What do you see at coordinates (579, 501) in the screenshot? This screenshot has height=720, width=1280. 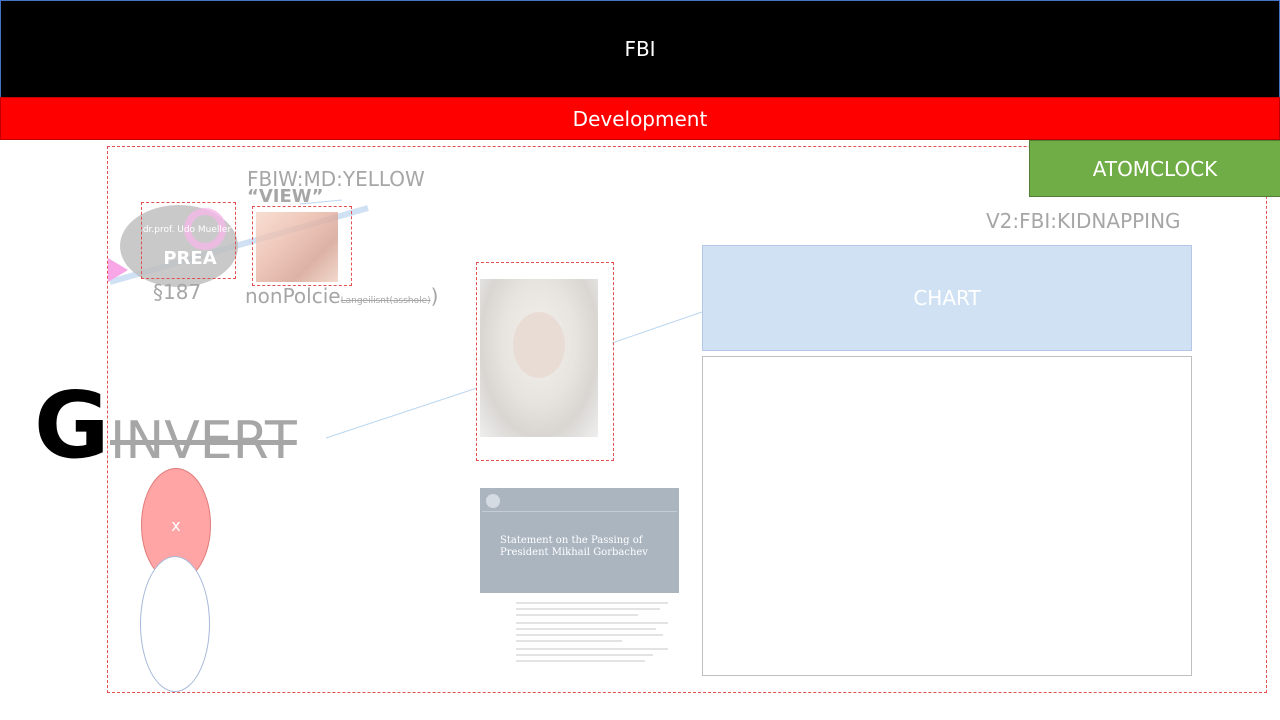 I see `website-nav` at bounding box center [579, 501].